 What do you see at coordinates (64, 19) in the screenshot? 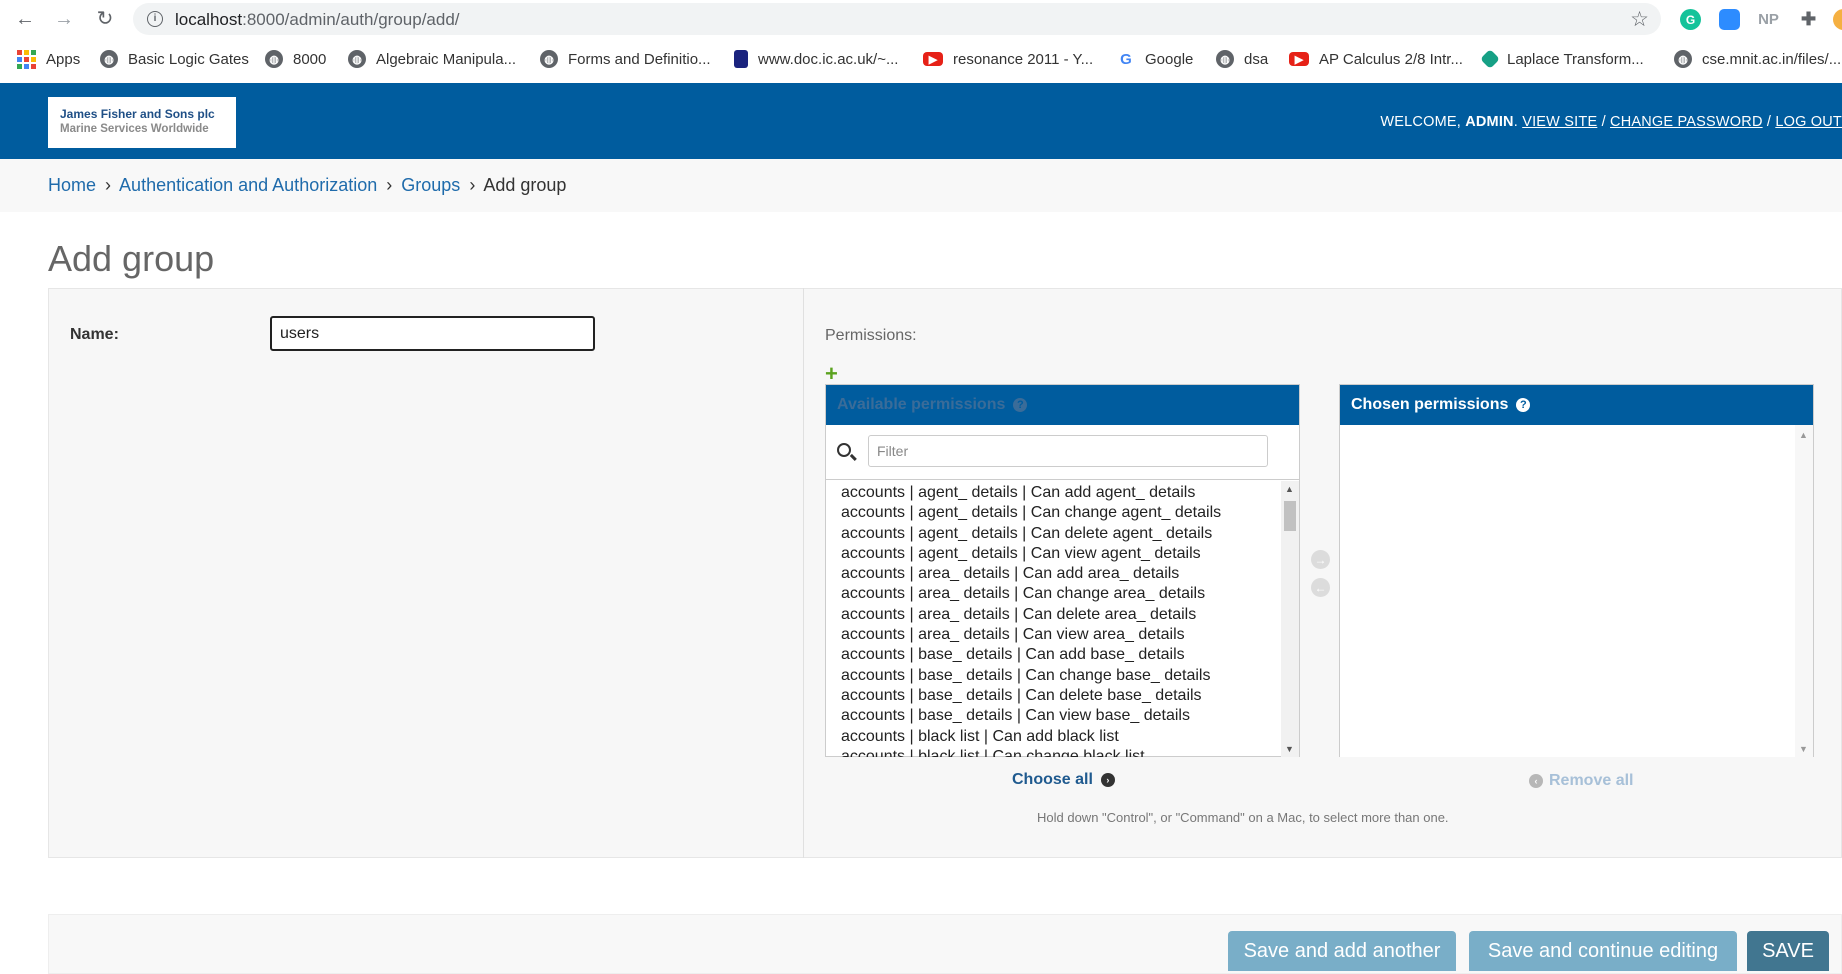
I see `forward-icon: →` at bounding box center [64, 19].